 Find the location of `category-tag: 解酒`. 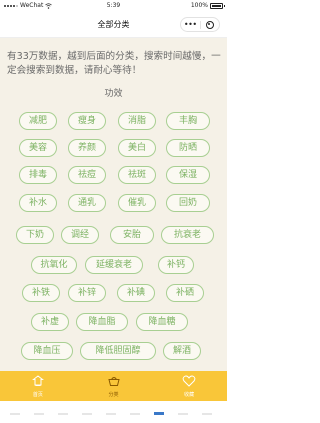

category-tag: 解酒 is located at coordinates (182, 351).